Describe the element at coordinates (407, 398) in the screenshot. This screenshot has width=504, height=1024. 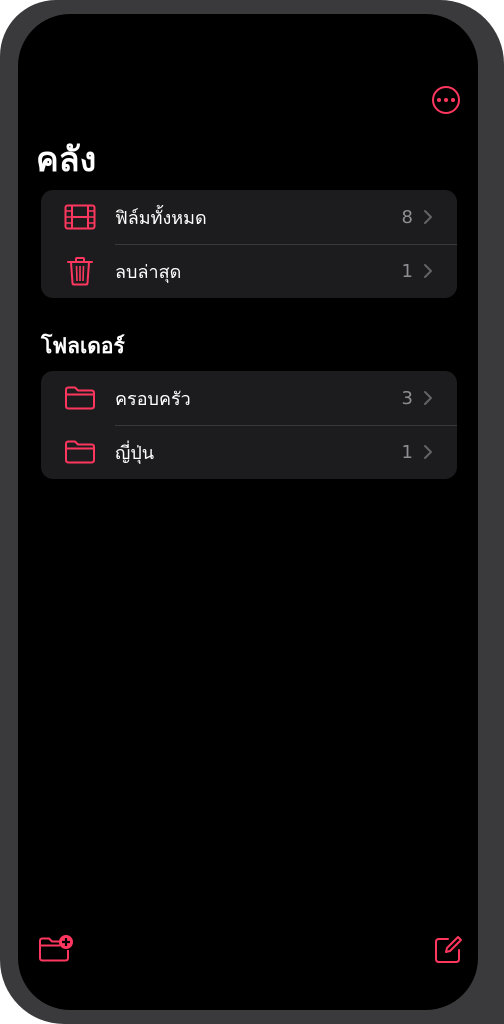
I see `item-count: 3` at that location.